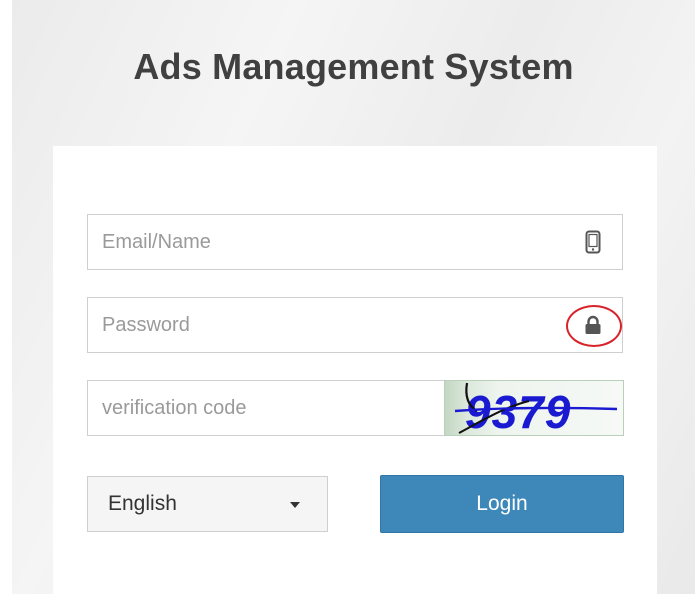 This screenshot has height=594, width=695. Describe the element at coordinates (315, 325) in the screenshot. I see `password-input` at that location.